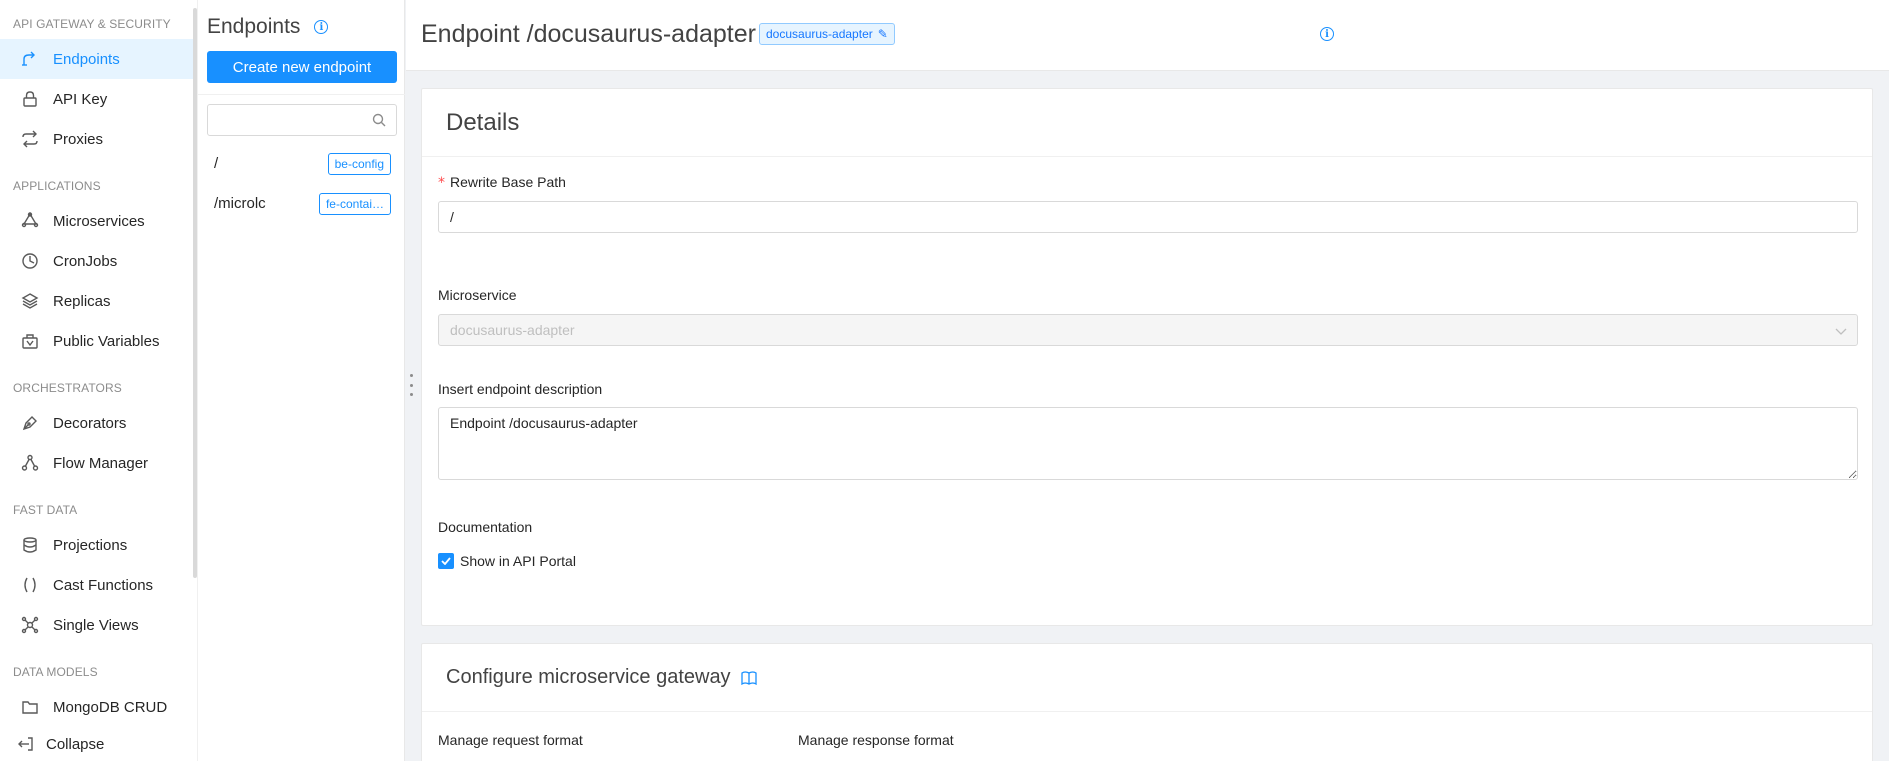  What do you see at coordinates (90, 423) in the screenshot?
I see `sidebar-item-label: Decorators` at bounding box center [90, 423].